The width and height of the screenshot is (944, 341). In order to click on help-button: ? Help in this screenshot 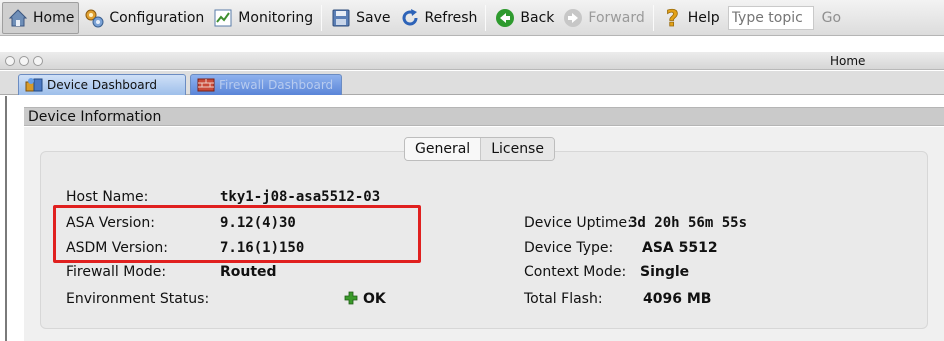, I will do `click(691, 18)`.